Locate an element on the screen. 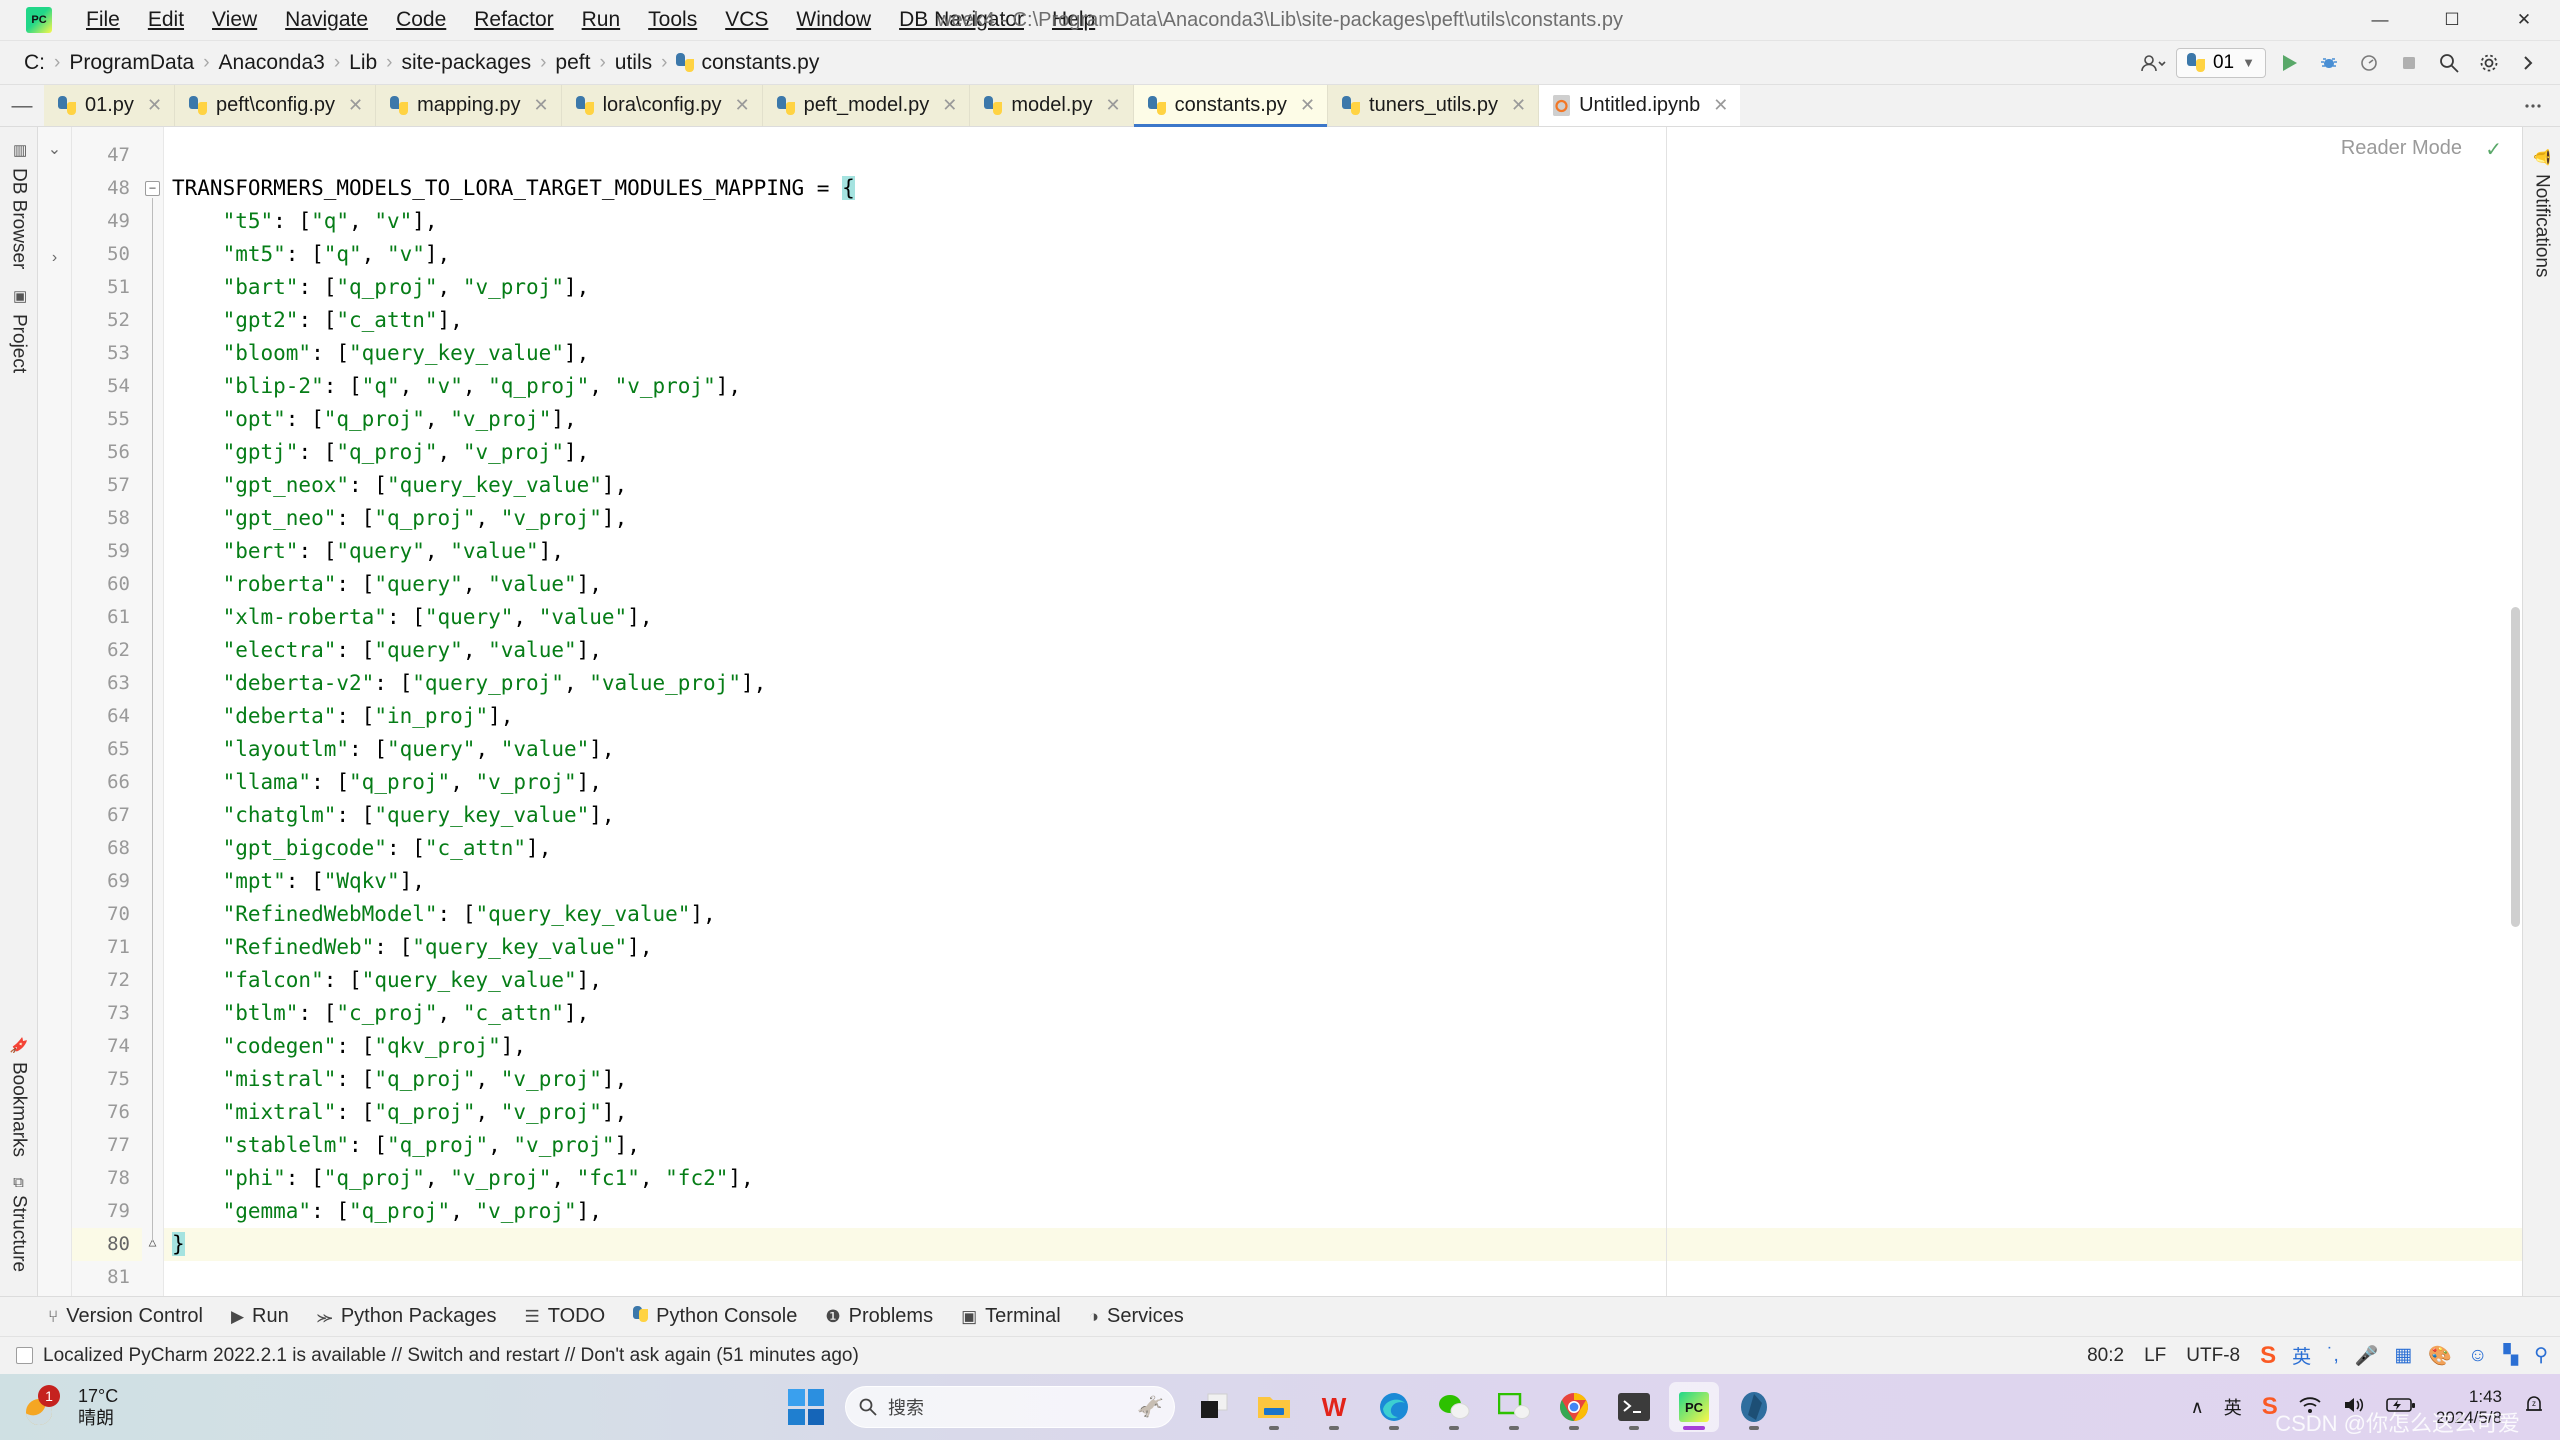  skin-icon: 🎨 is located at coordinates (2440, 1356).